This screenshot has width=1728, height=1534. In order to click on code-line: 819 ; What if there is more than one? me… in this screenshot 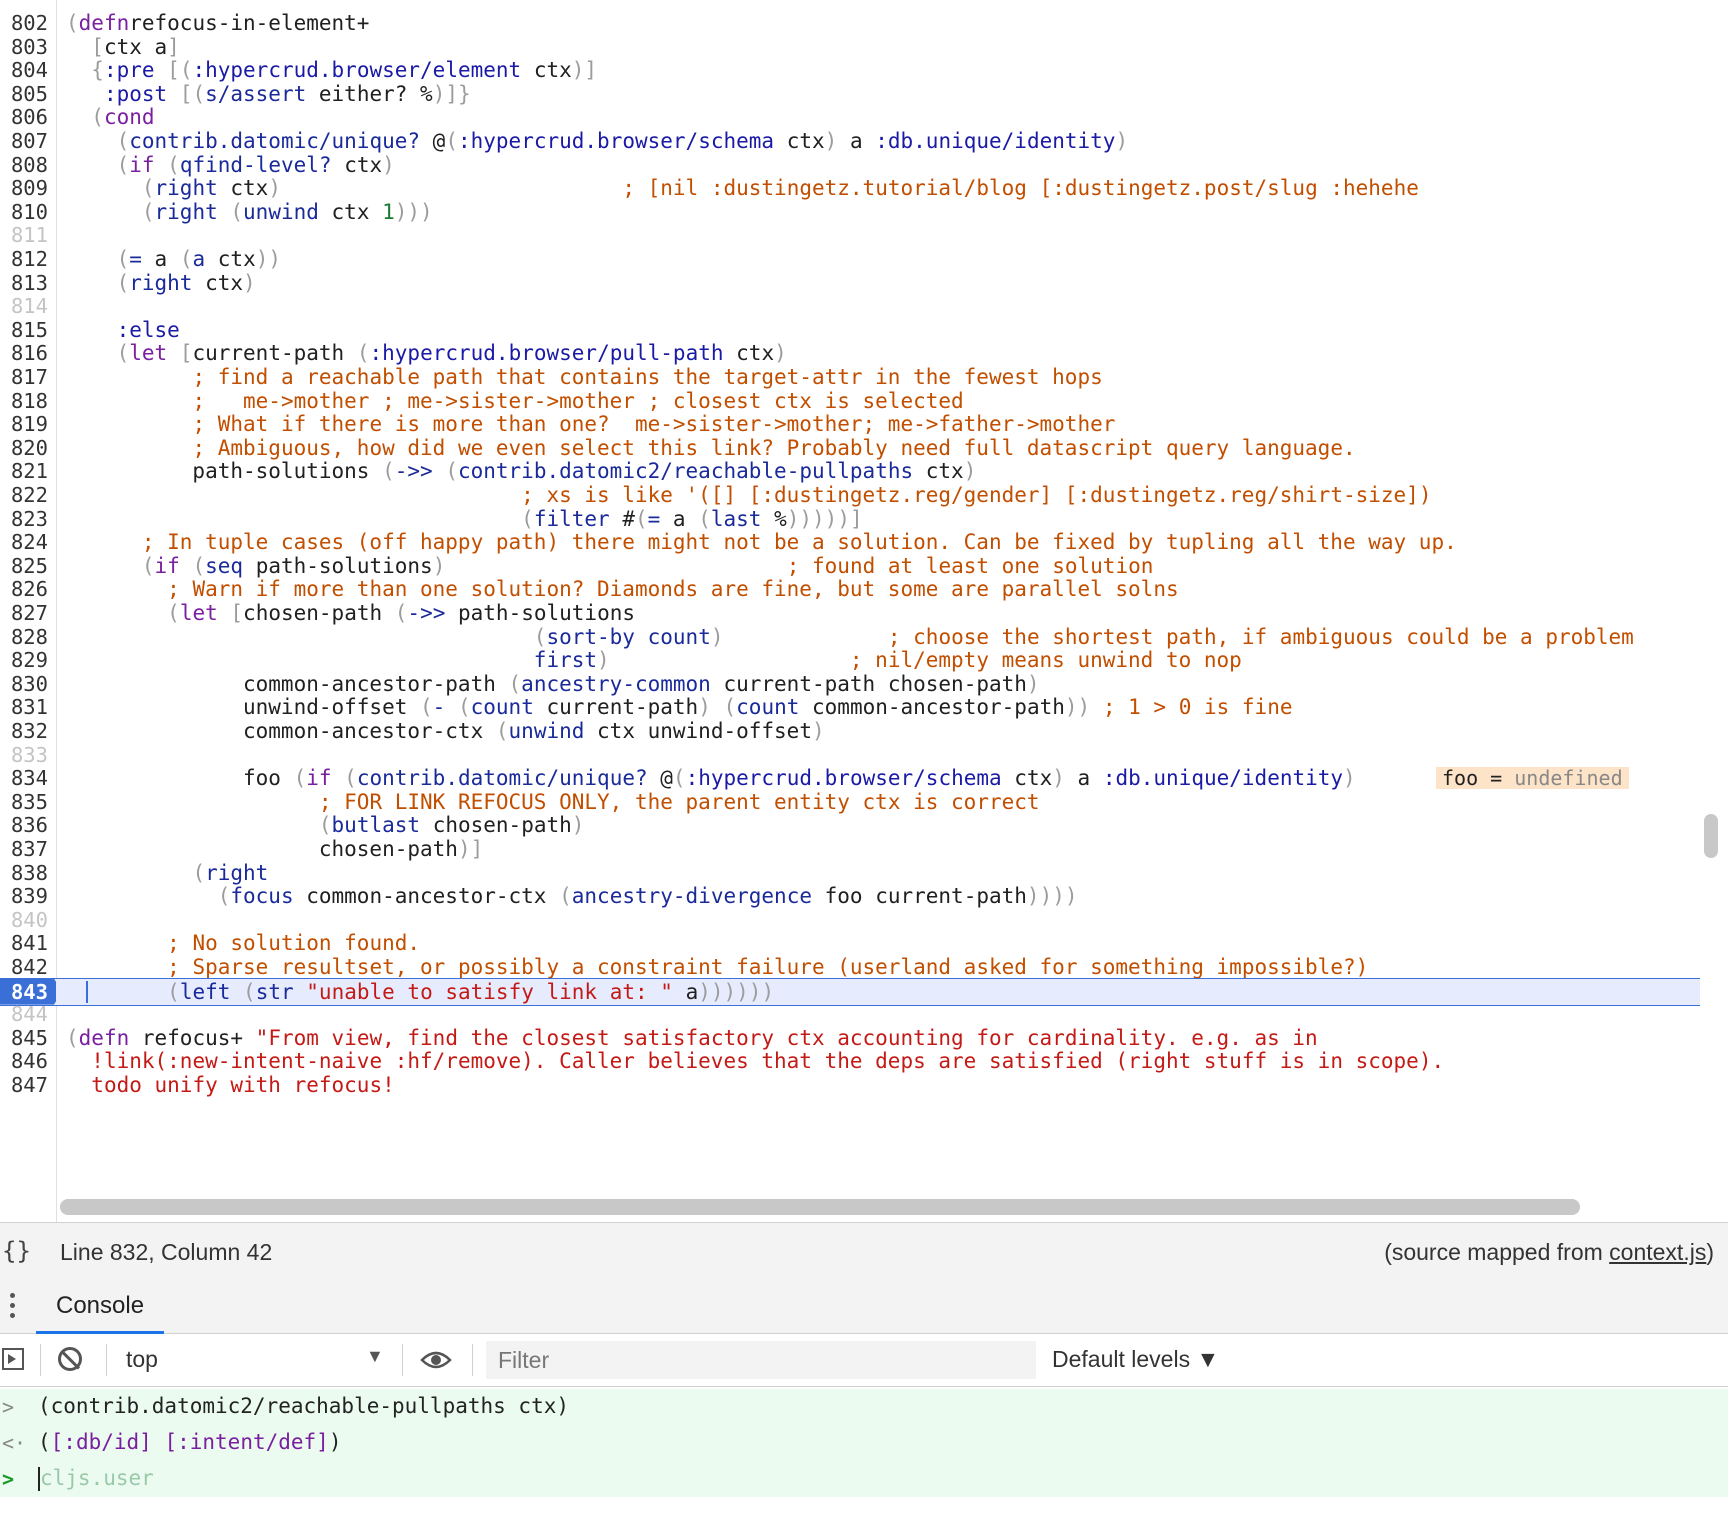, I will do `click(850, 424)`.